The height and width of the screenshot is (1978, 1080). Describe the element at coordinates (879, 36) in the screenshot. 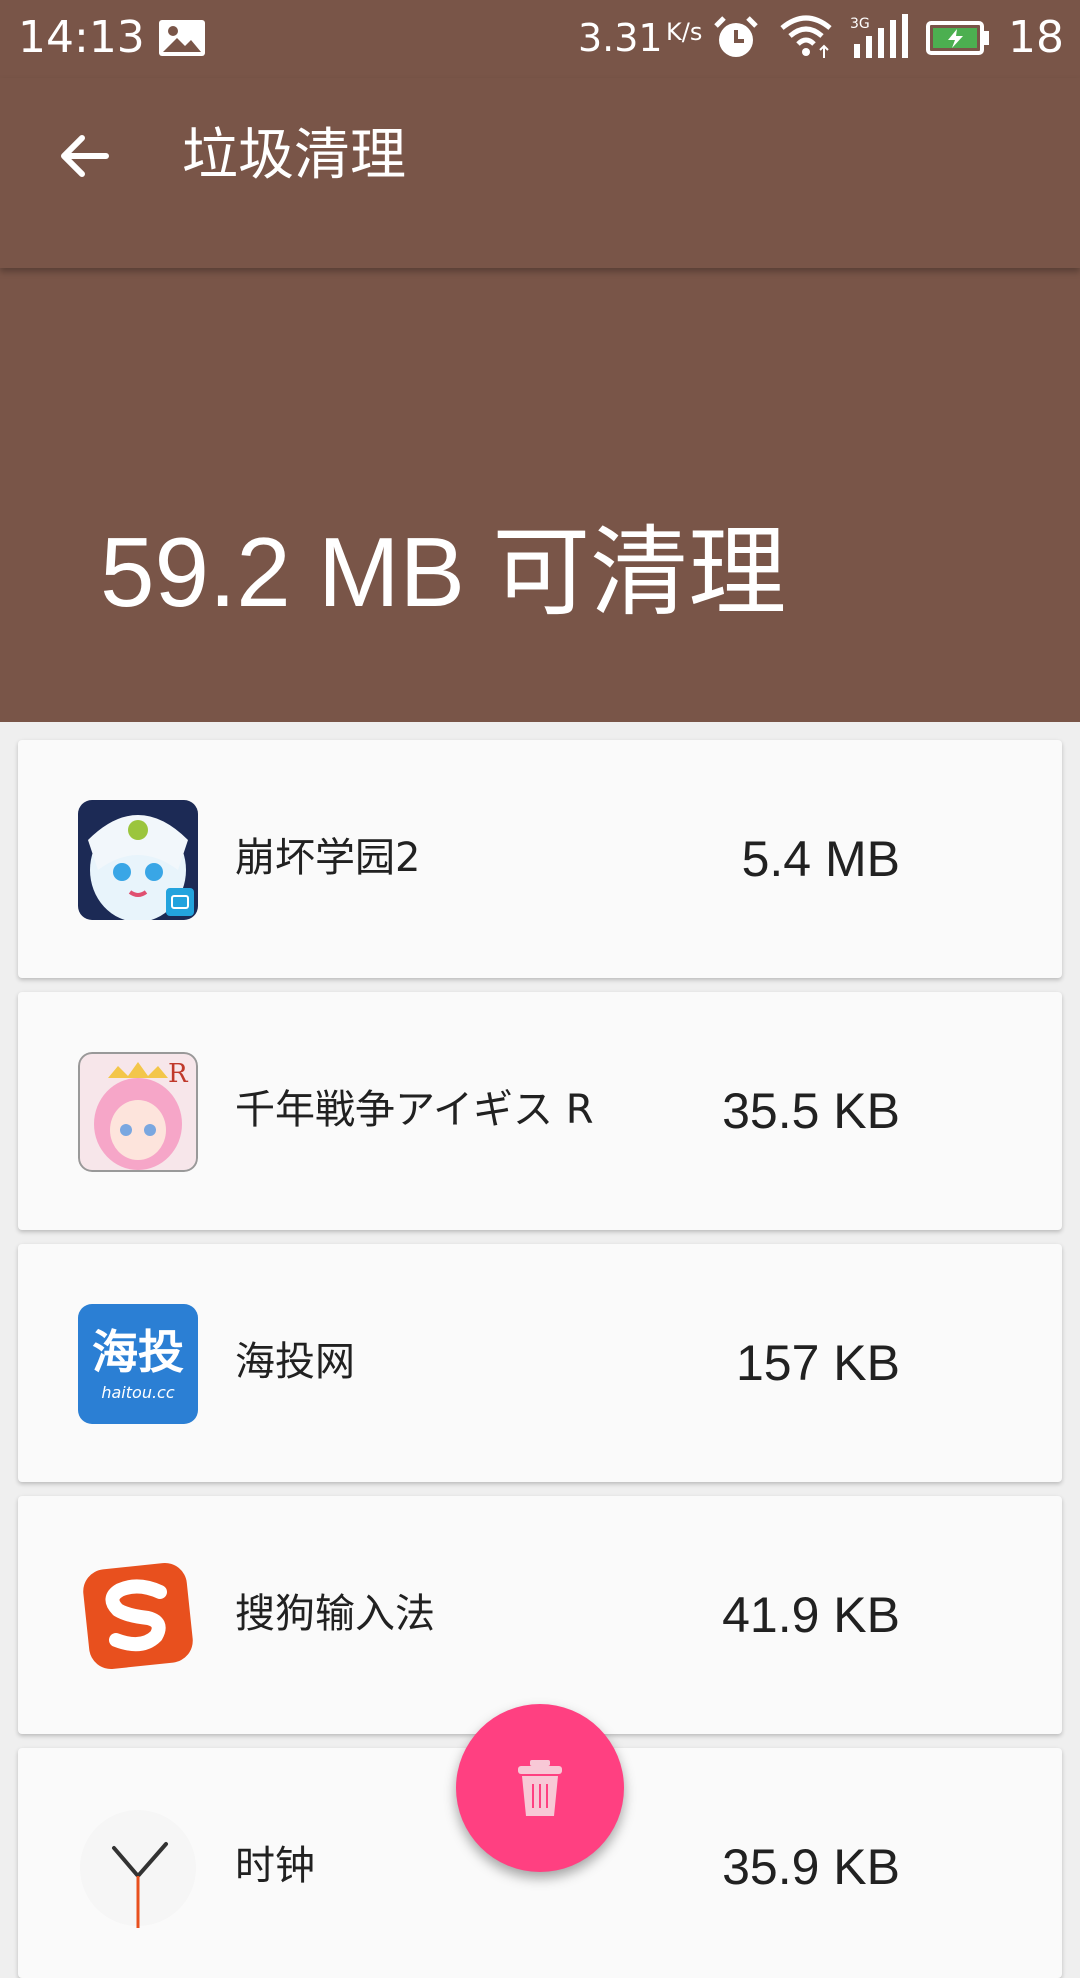

I see `signal-3g-icon: 3G` at that location.